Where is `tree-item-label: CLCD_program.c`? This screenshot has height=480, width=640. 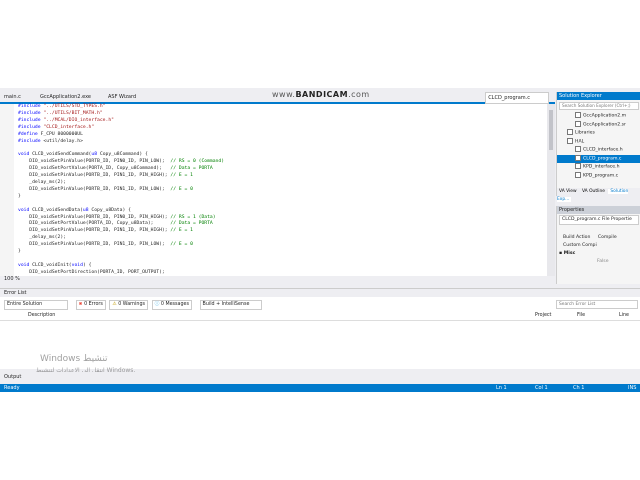
tree-item-label: CLCD_program.c is located at coordinates (602, 158).